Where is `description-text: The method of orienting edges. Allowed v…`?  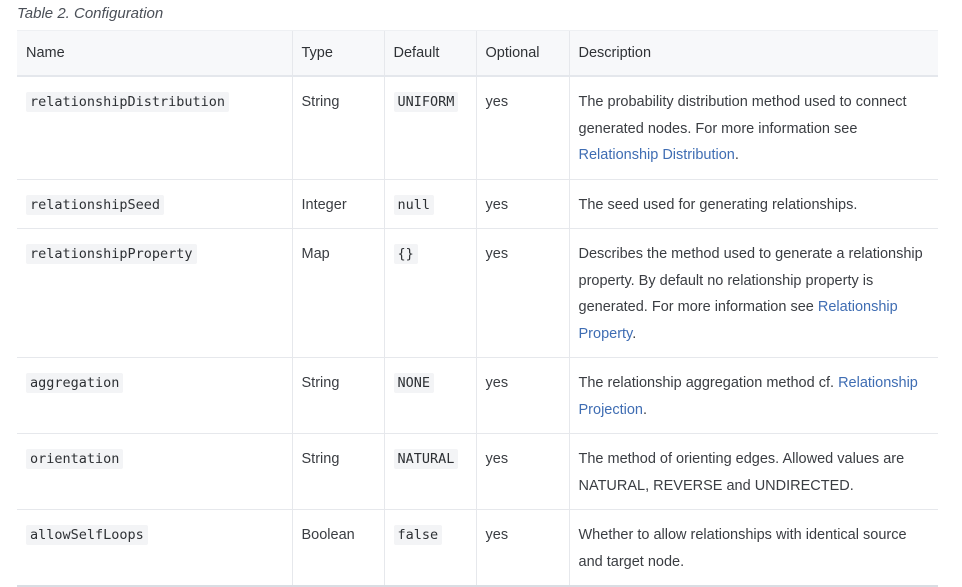
description-text: The method of orienting edges. Allowed v… is located at coordinates (741, 472).